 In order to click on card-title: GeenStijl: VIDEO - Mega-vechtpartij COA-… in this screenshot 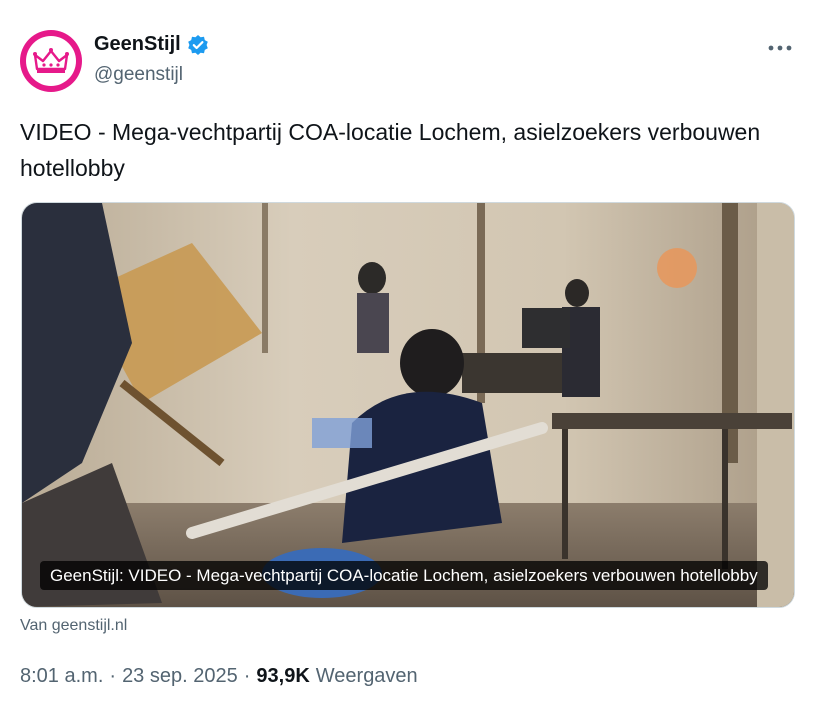, I will do `click(404, 575)`.